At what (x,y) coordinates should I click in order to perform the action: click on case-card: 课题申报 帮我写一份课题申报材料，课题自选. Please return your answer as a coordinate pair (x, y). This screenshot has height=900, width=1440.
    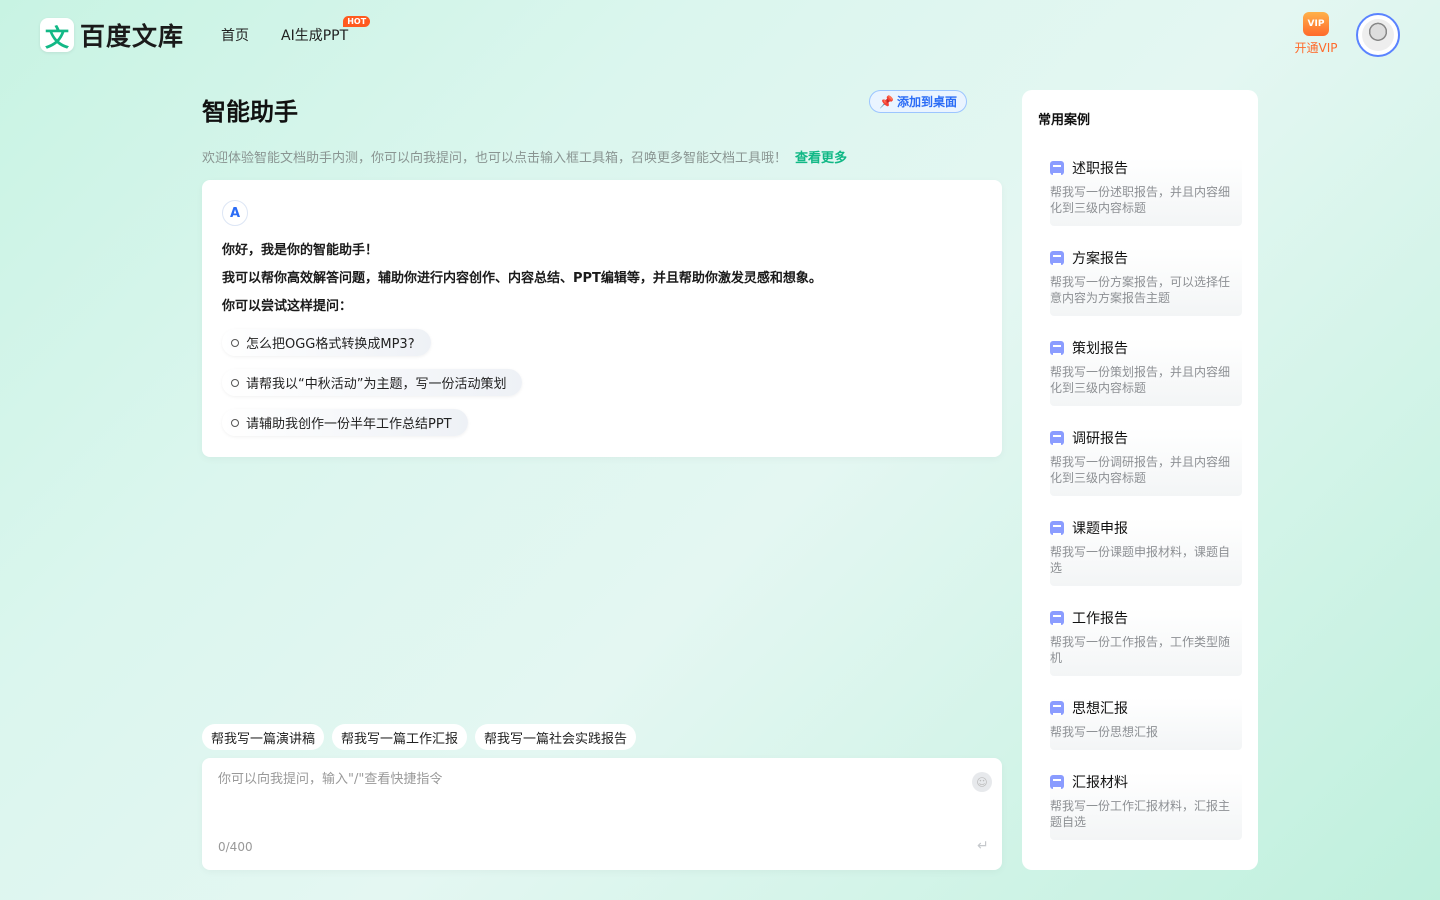
    Looking at the image, I should click on (1146, 552).